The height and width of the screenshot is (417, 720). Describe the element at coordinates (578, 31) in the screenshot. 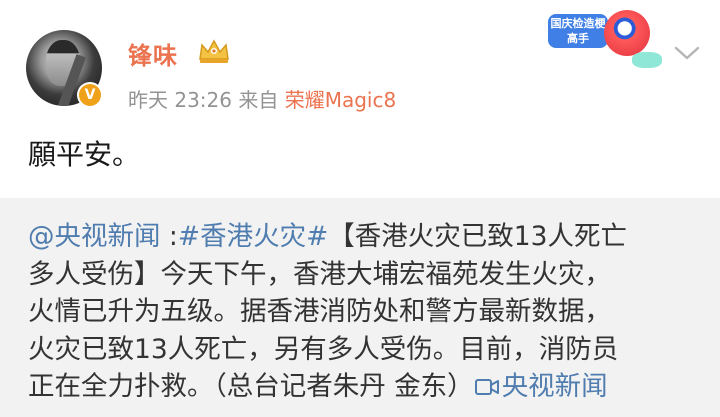

I see `sticker-tag: 国庆检造梗高手` at that location.